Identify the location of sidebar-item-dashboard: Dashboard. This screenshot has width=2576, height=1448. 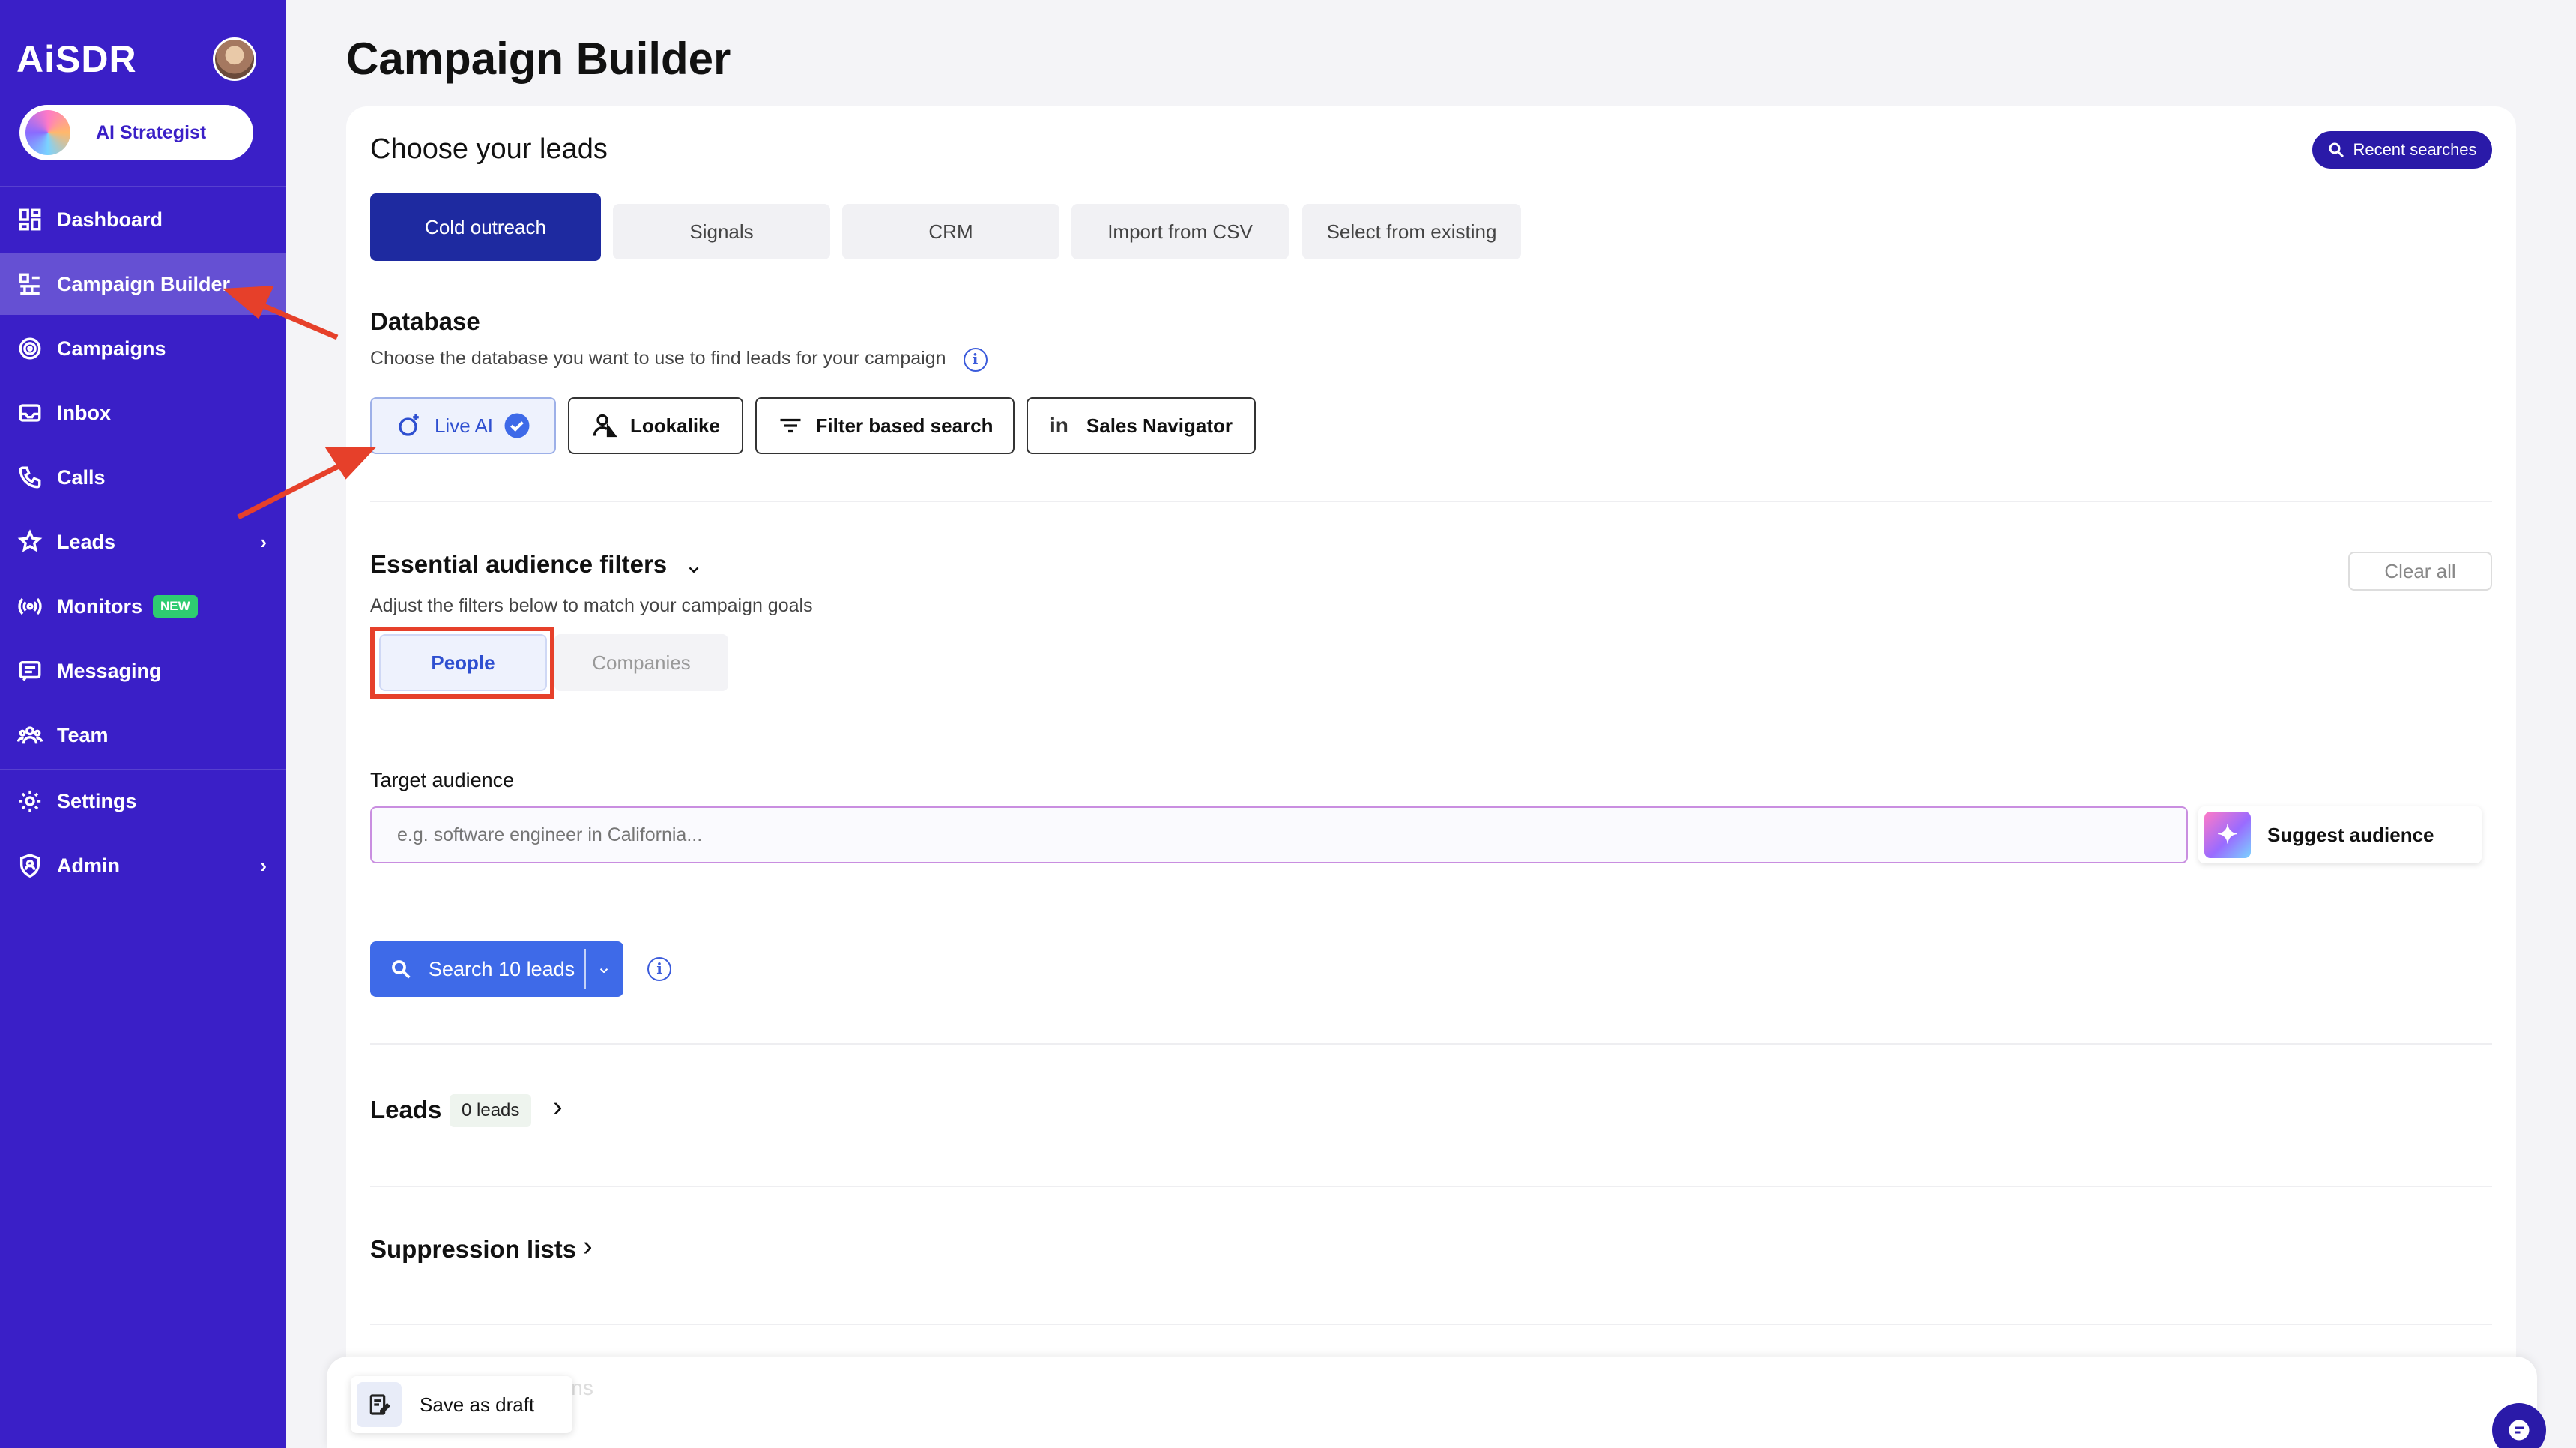
(143, 219).